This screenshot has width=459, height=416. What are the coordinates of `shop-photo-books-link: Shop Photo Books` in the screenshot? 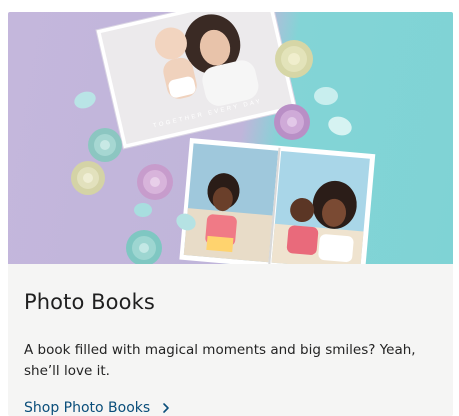 It's located at (98, 408).